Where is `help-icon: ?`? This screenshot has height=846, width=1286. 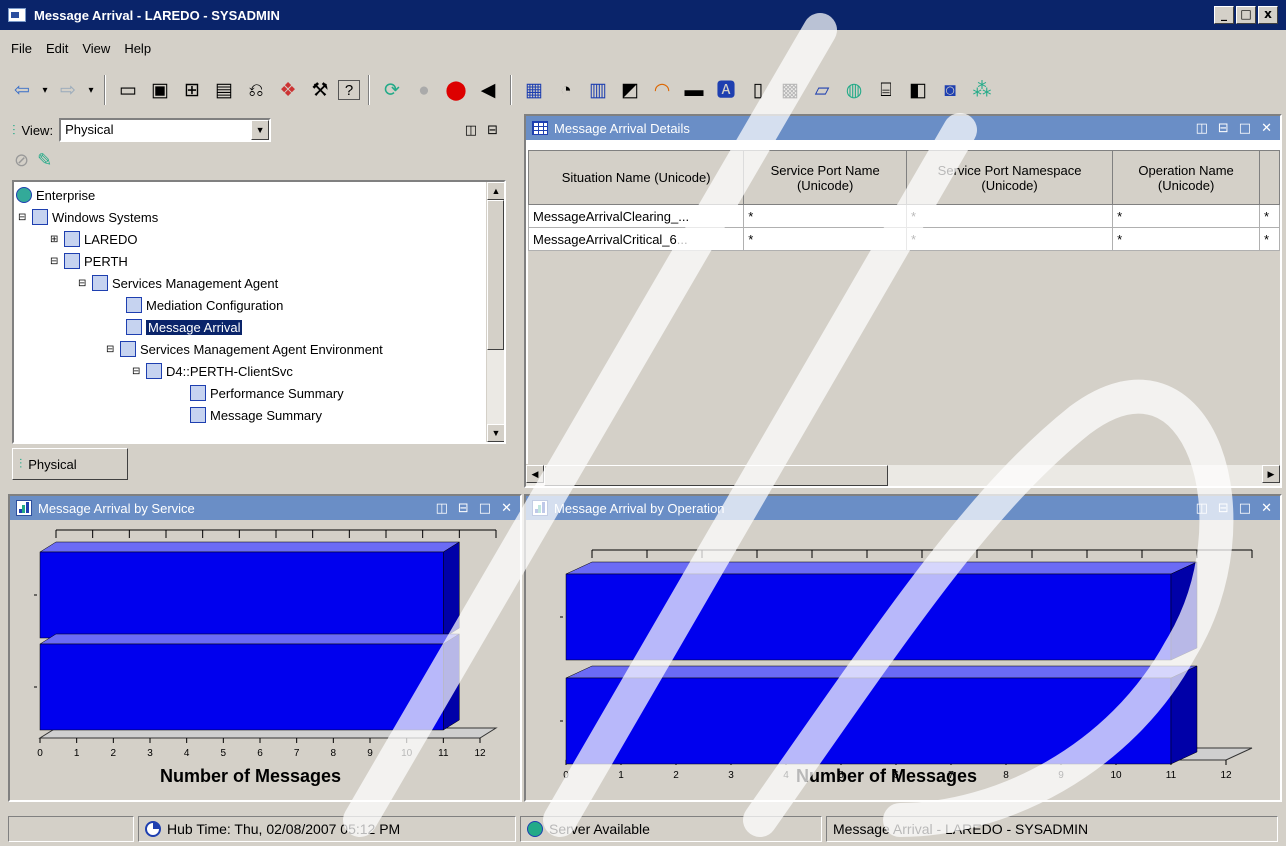
help-icon: ? is located at coordinates (349, 90).